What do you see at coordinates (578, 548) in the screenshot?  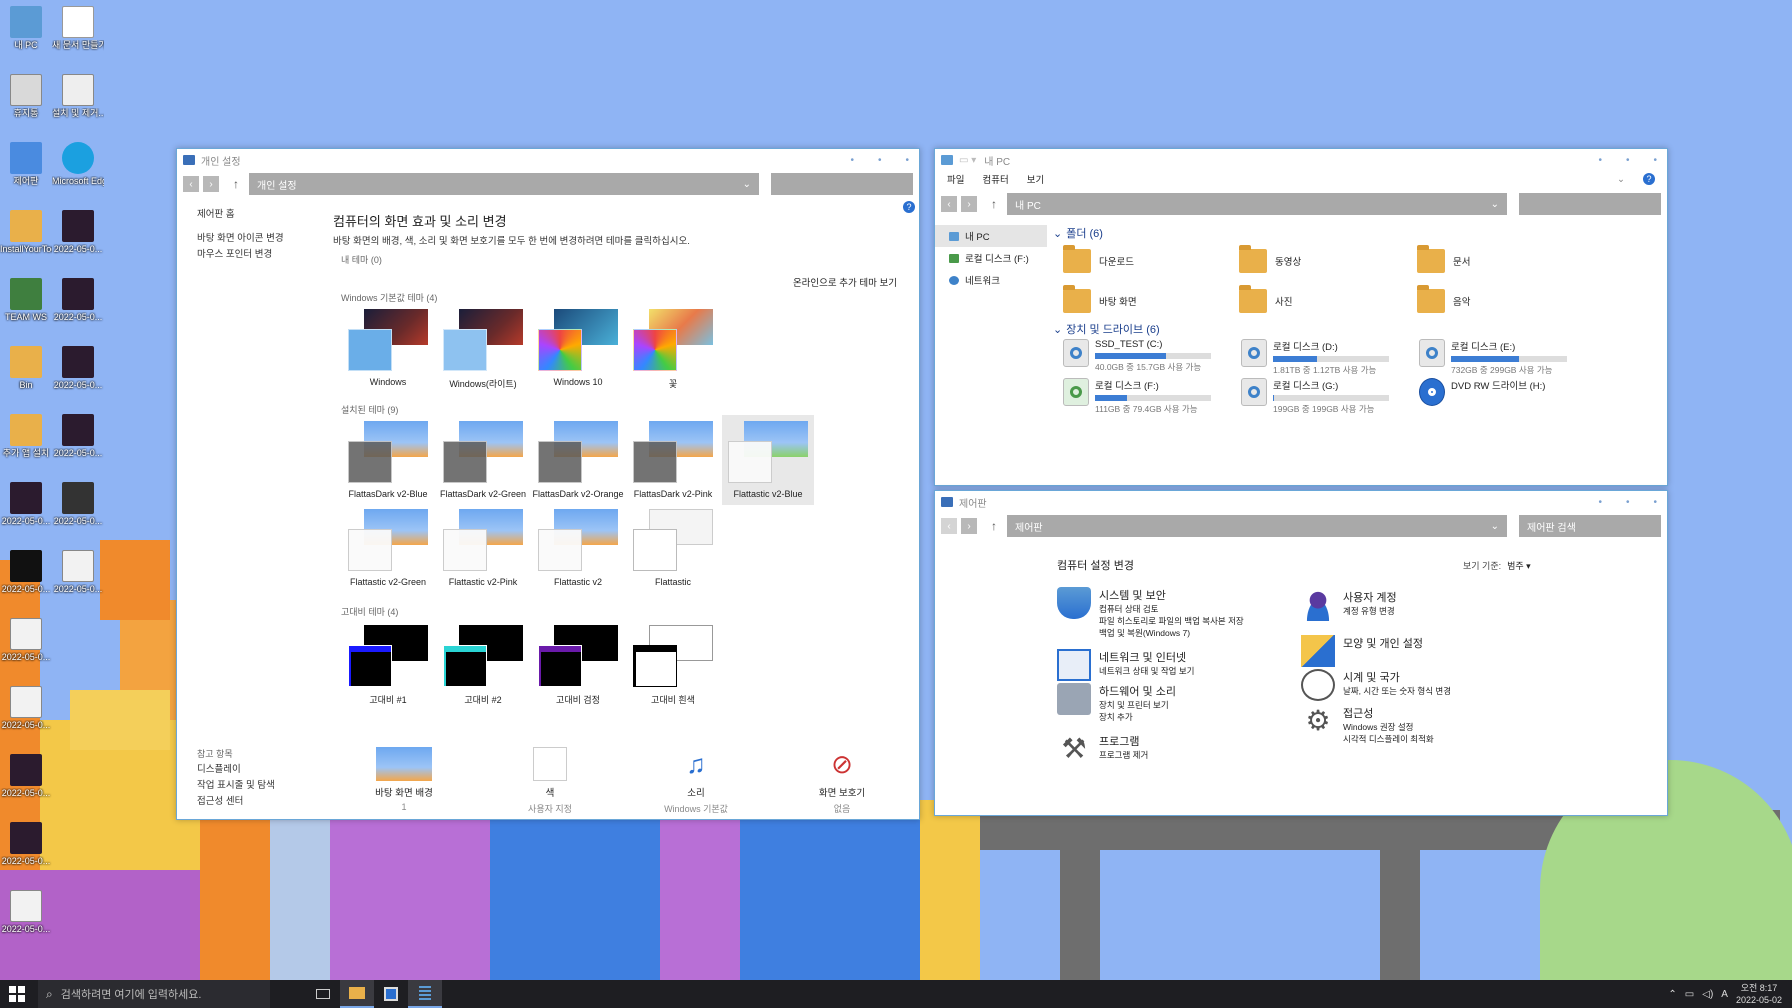 I see `theme-flattastic-v2: Flattastic v2` at bounding box center [578, 548].